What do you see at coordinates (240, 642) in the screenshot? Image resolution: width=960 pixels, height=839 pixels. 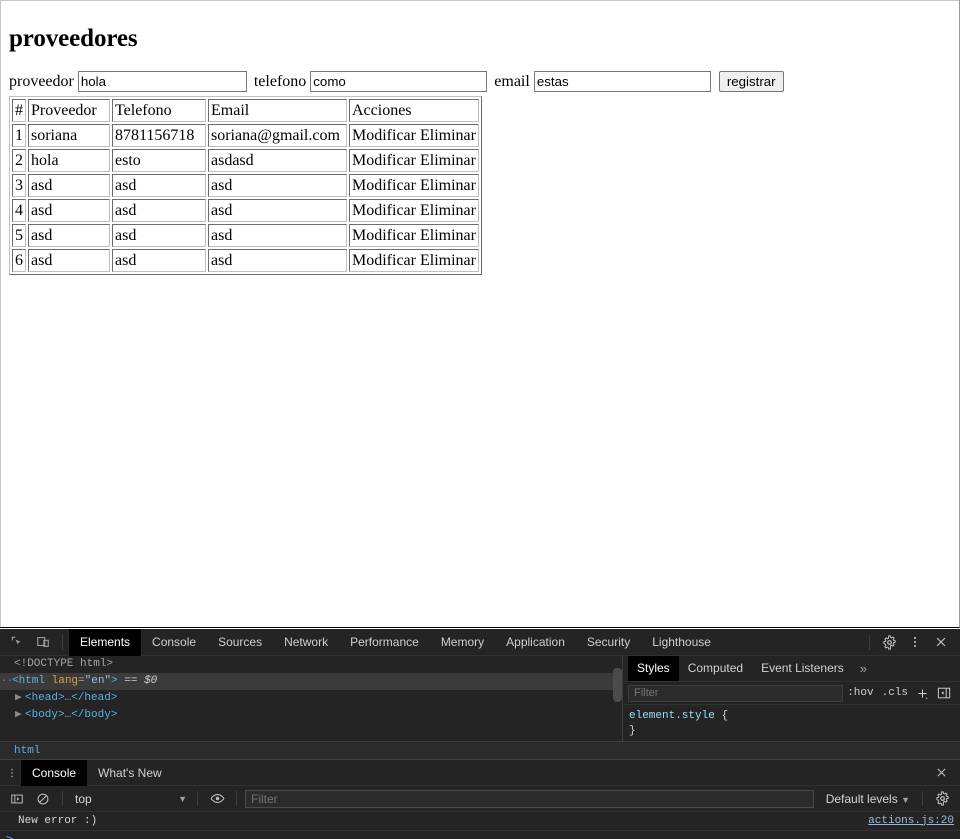 I see `tab-sources: Sources` at bounding box center [240, 642].